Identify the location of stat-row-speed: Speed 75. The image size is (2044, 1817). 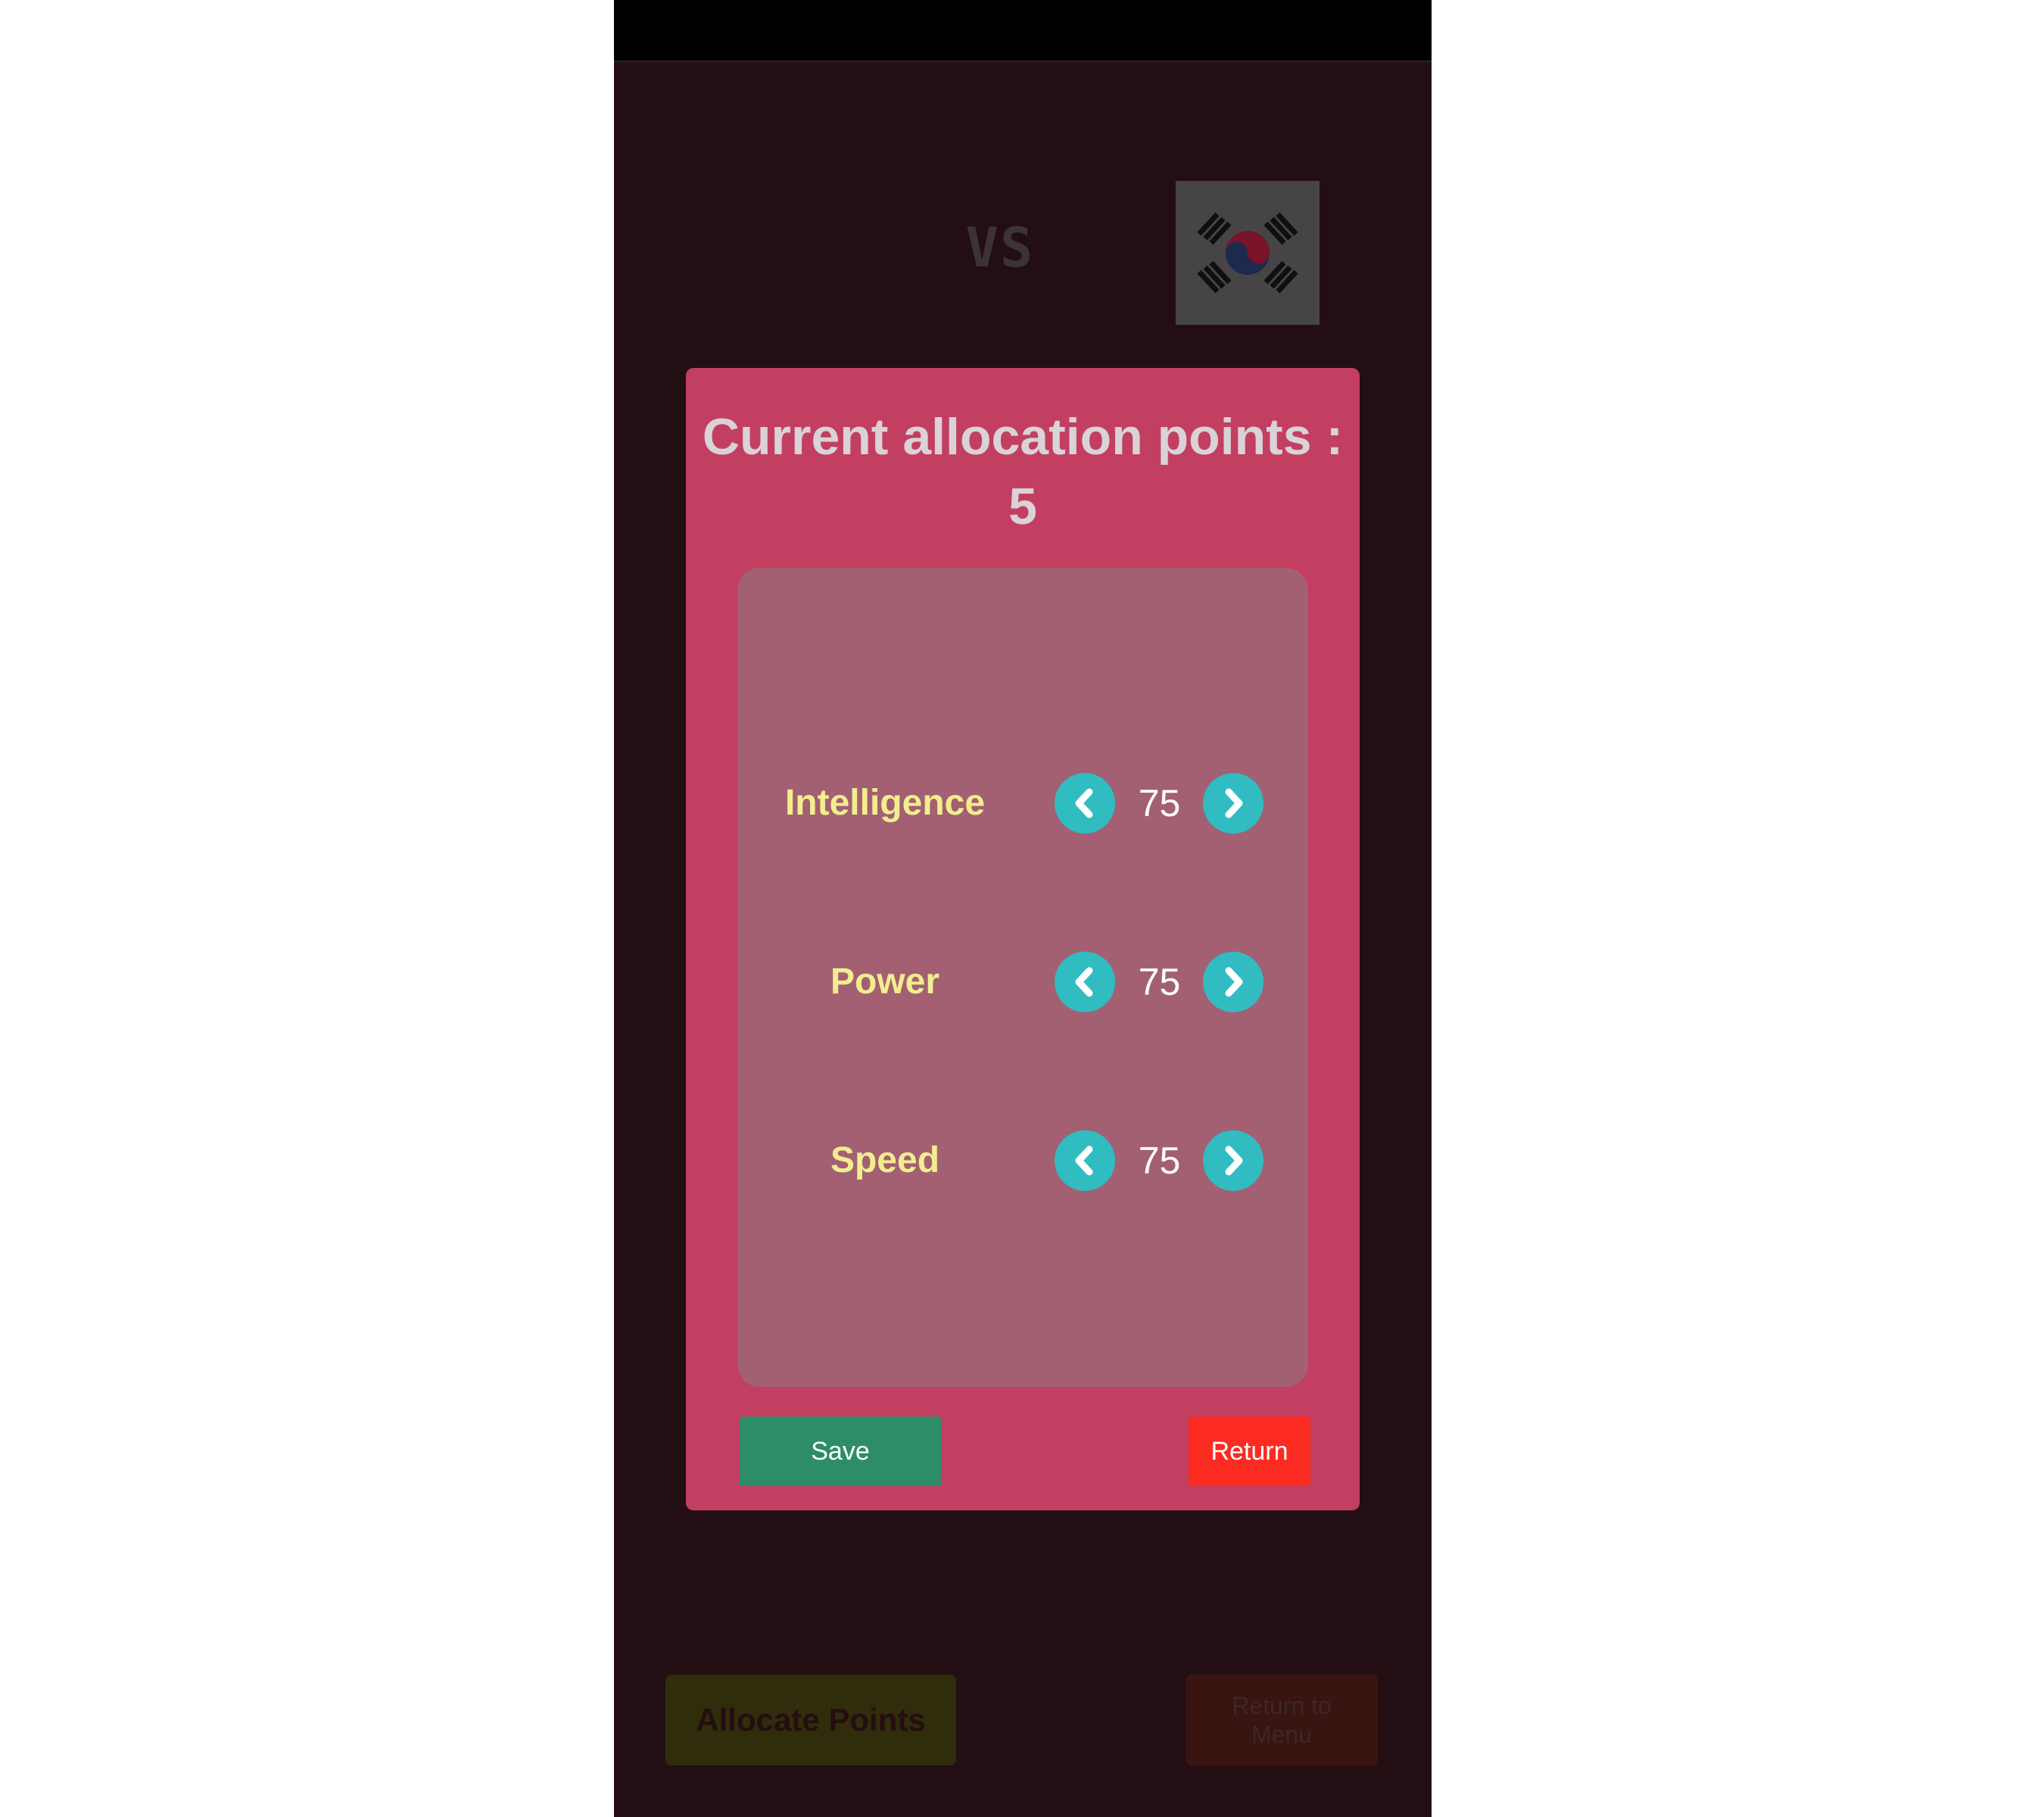
(1022, 1160).